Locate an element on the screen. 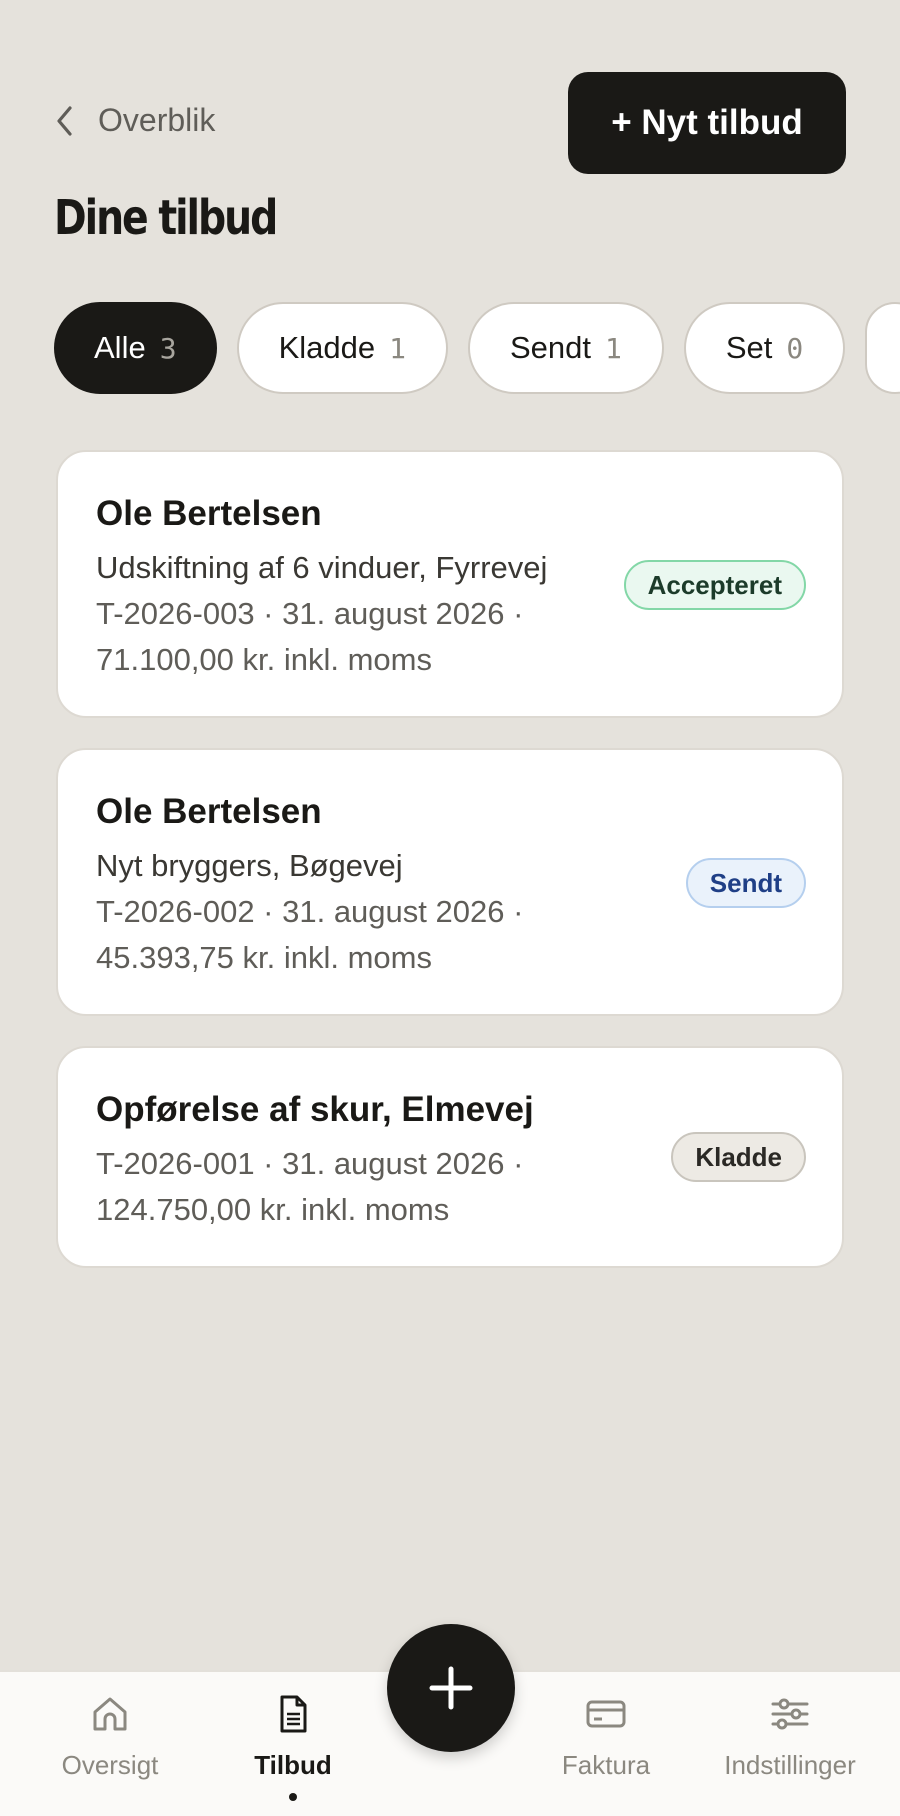  active-indicator is located at coordinates (293, 1797).